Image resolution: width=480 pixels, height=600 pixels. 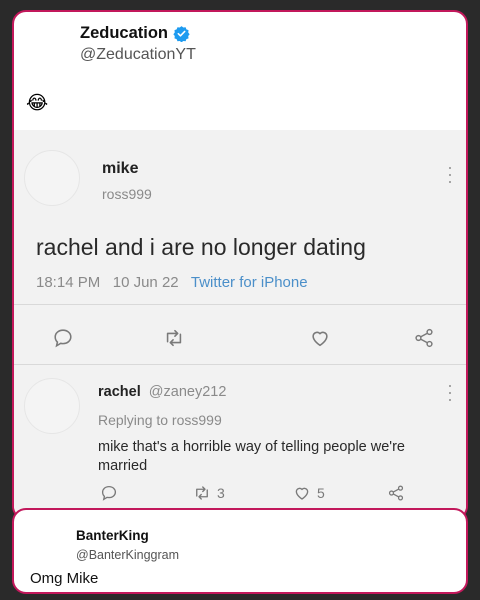 I want to click on retweet-button, so click(x=174, y=338).